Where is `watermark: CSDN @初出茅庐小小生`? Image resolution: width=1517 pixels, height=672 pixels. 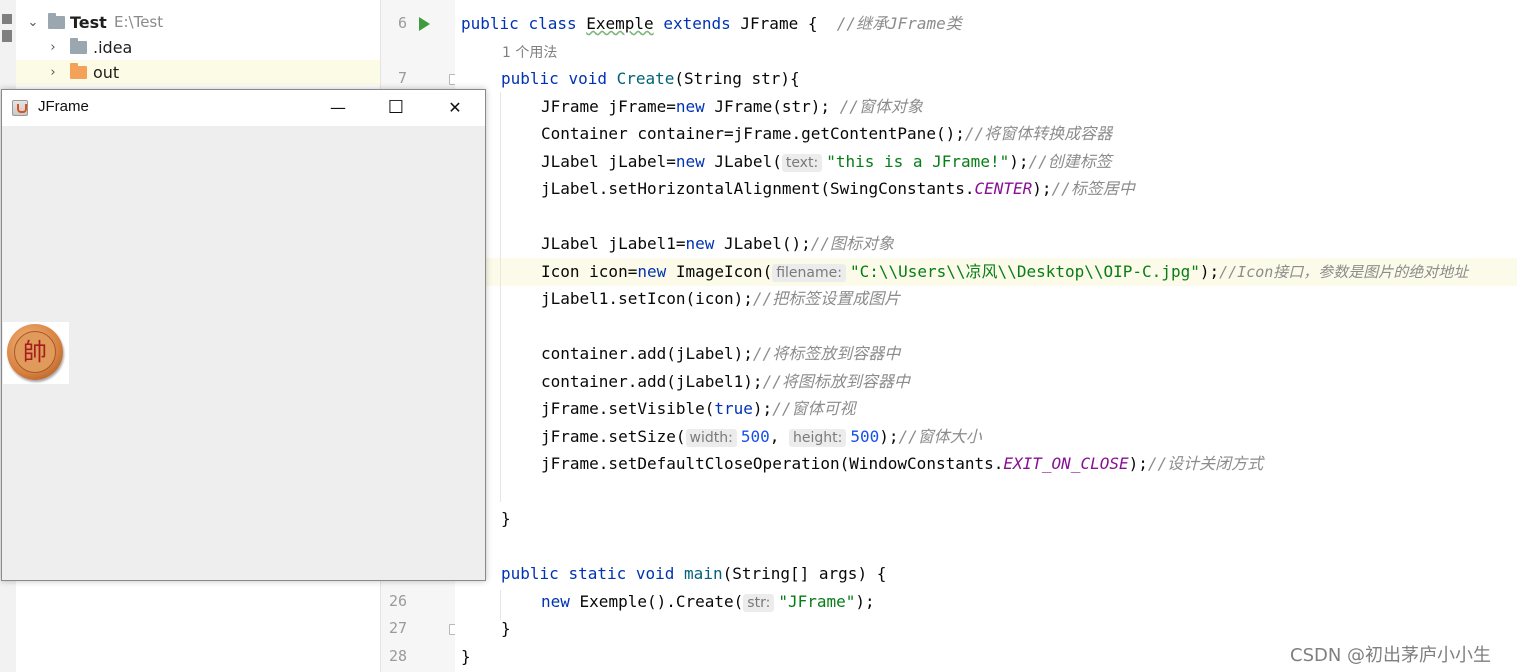
watermark: CSDN @初出茅庐小小生 is located at coordinates (1391, 655).